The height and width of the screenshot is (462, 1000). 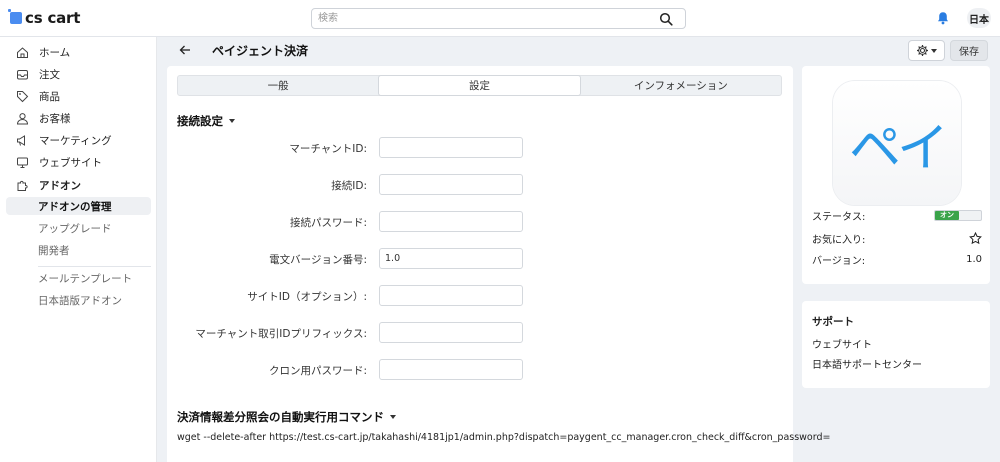 I want to click on support-link-website: ウェブサイト, so click(x=842, y=343).